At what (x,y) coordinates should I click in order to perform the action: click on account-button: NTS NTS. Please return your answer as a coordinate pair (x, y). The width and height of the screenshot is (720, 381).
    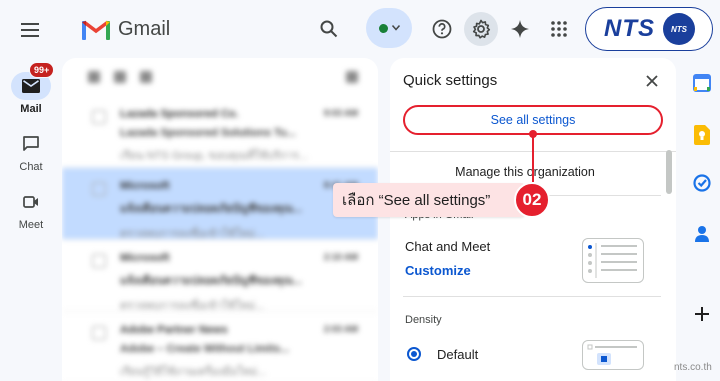
    Looking at the image, I should click on (649, 29).